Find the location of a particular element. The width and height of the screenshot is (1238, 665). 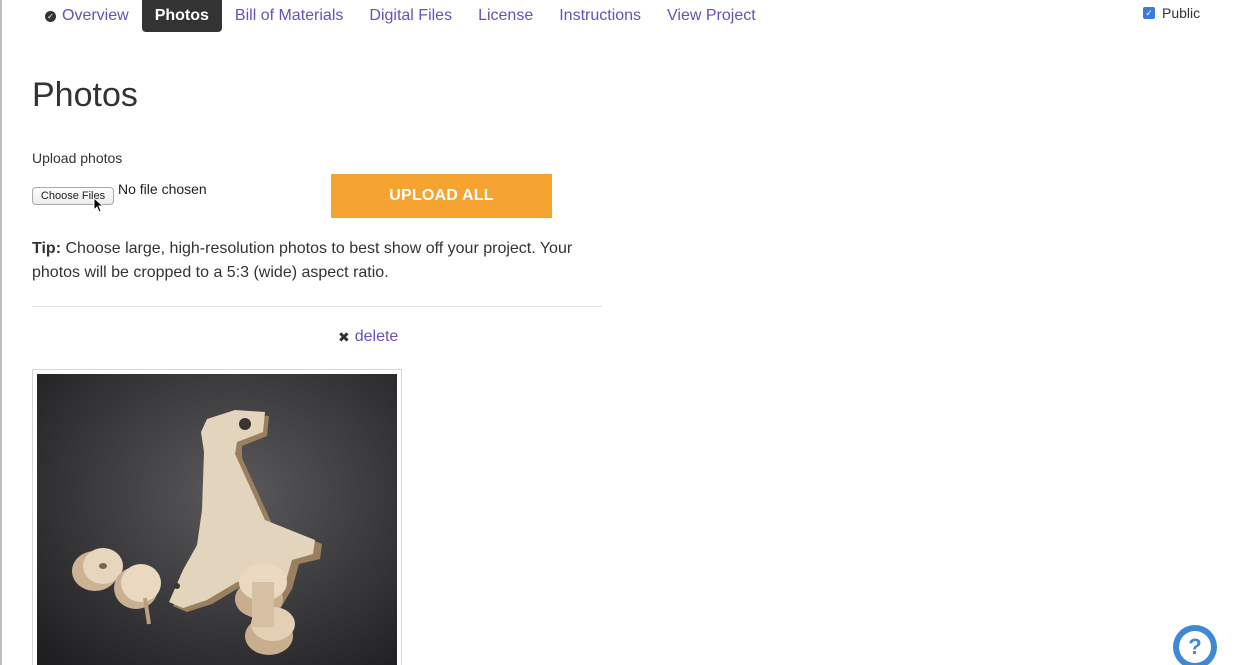

photo-illustration is located at coordinates (217, 519).